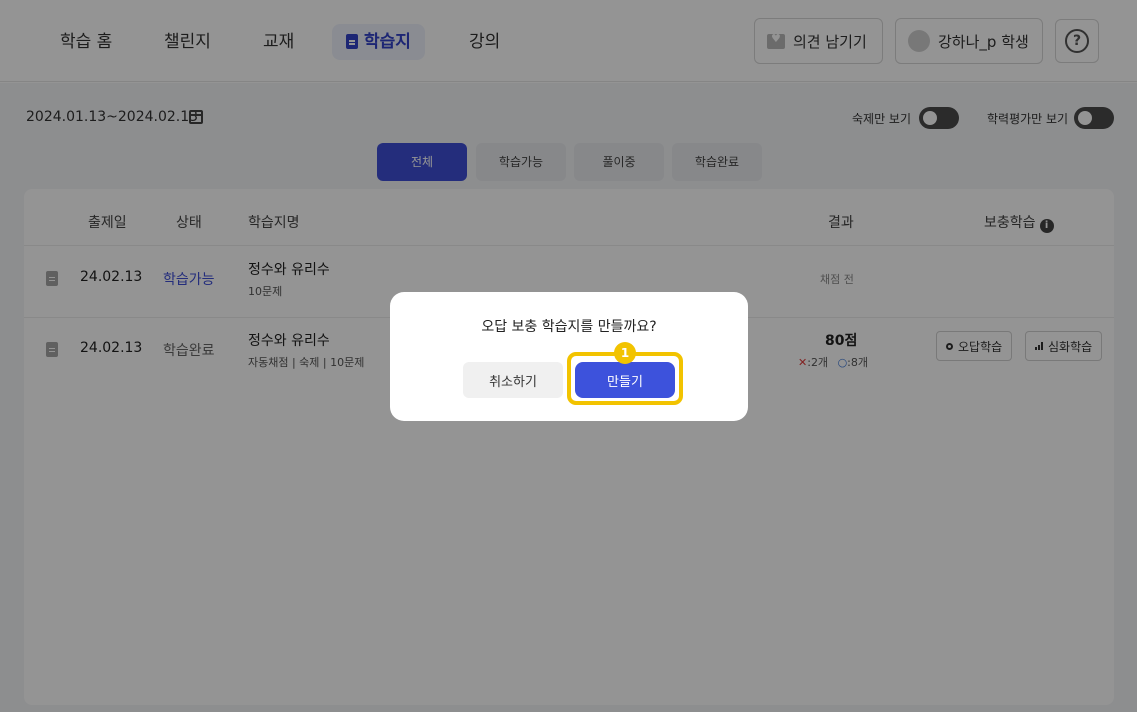 The width and height of the screenshot is (1137, 712). I want to click on dialog-title: 오답 보충 학습지를 만들까요?, so click(569, 327).